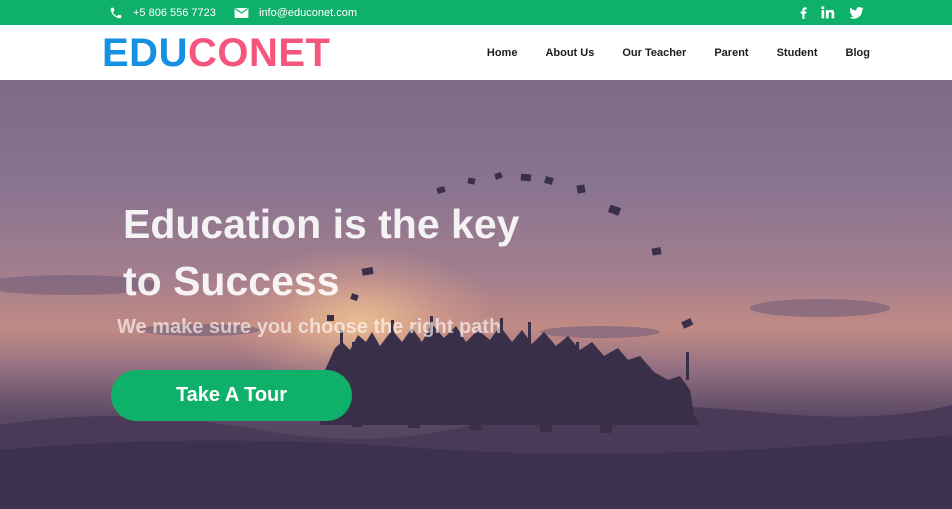 The height and width of the screenshot is (509, 952). Describe the element at coordinates (476, 12) in the screenshot. I see `top-contact-bar: +5 806 556 7723 info@educonet.com` at that location.